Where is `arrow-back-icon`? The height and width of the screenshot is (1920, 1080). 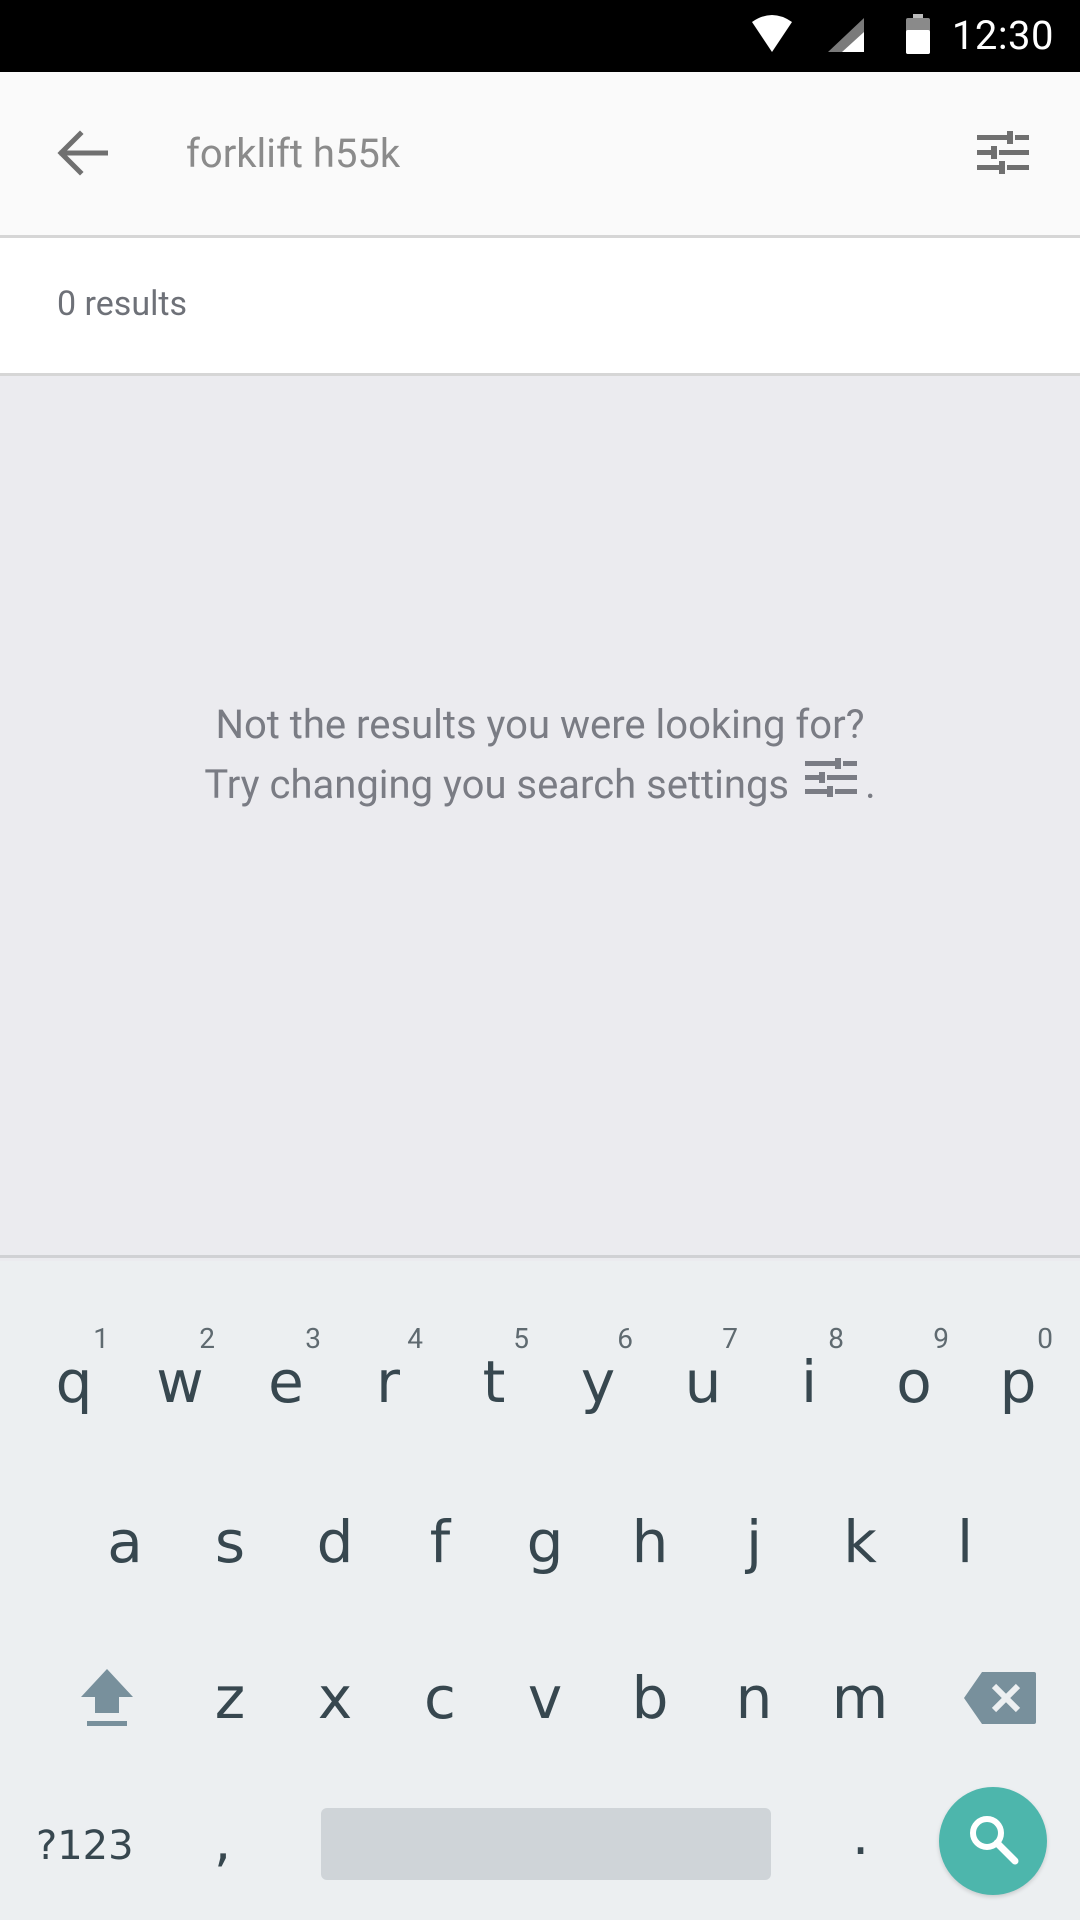
arrow-back-icon is located at coordinates (82, 155).